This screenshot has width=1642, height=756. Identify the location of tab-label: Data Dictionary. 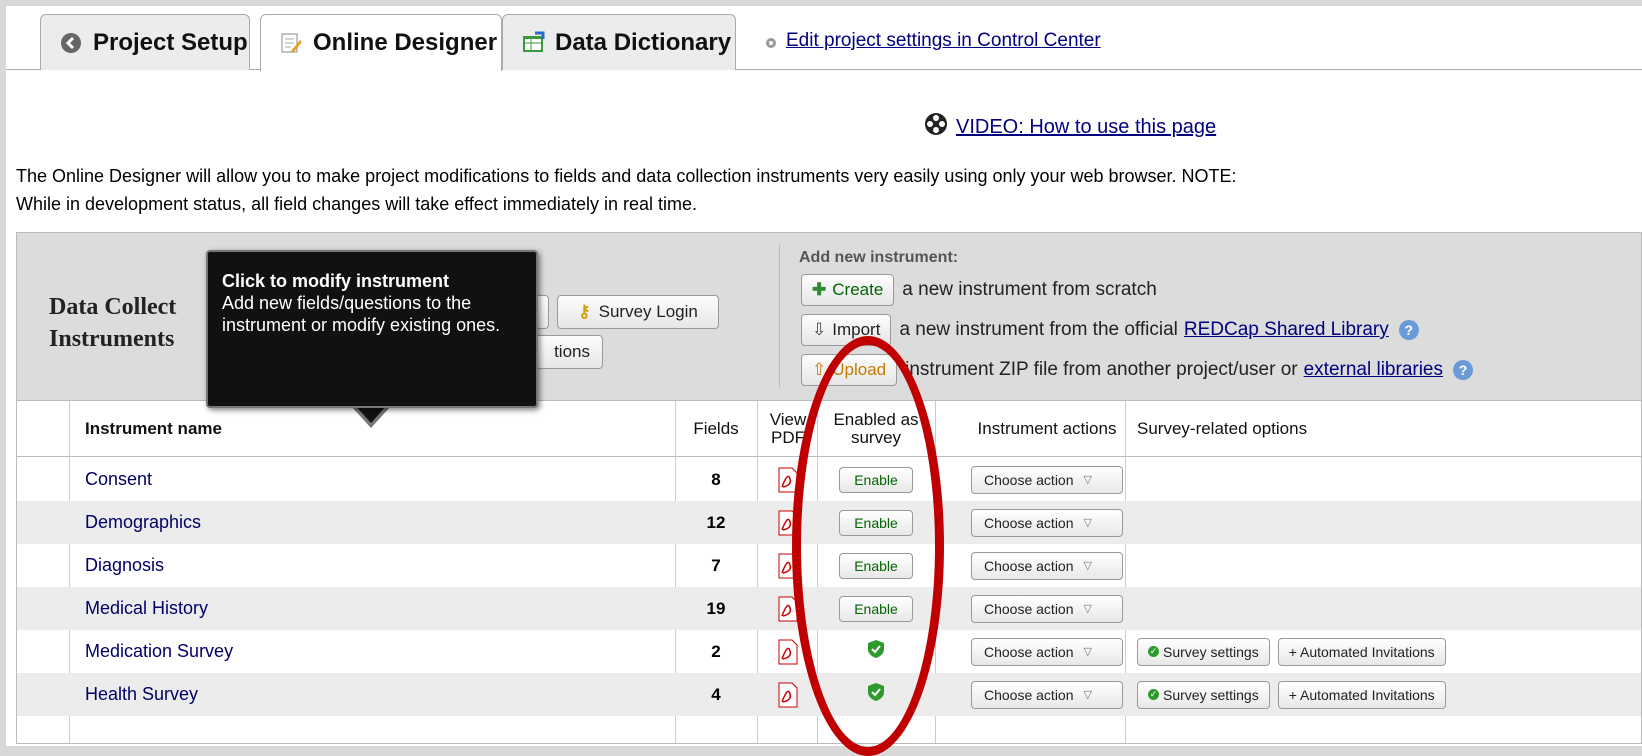
(643, 42).